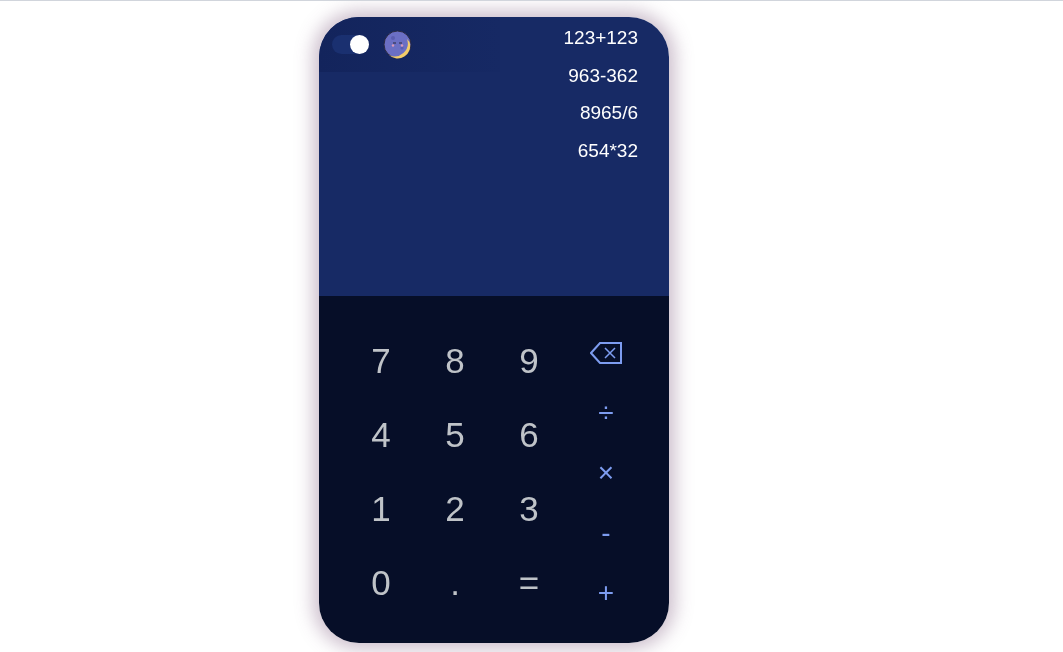 The image size is (1063, 652). I want to click on key-button: 3, so click(529, 508).